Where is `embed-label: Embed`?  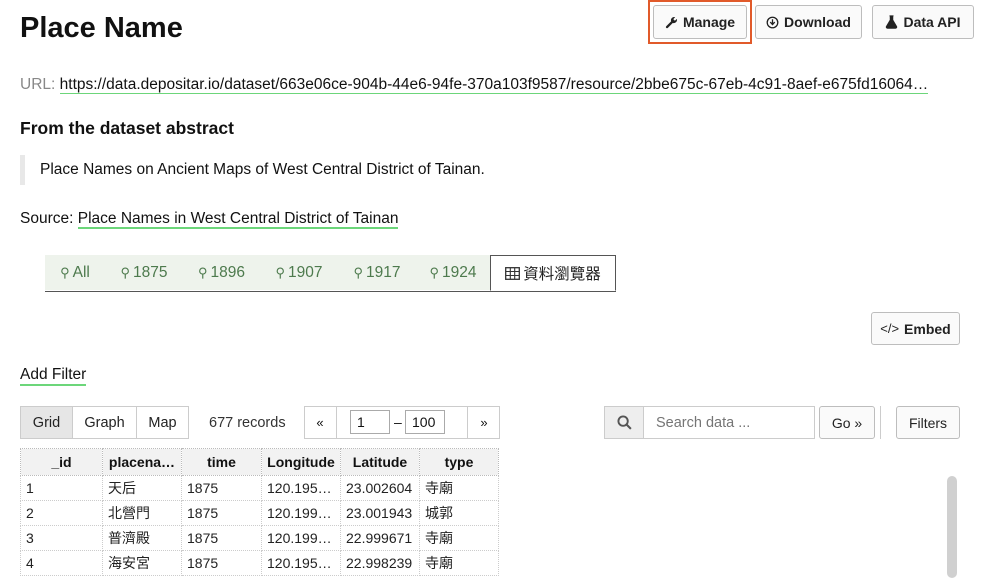 embed-label: Embed is located at coordinates (927, 328).